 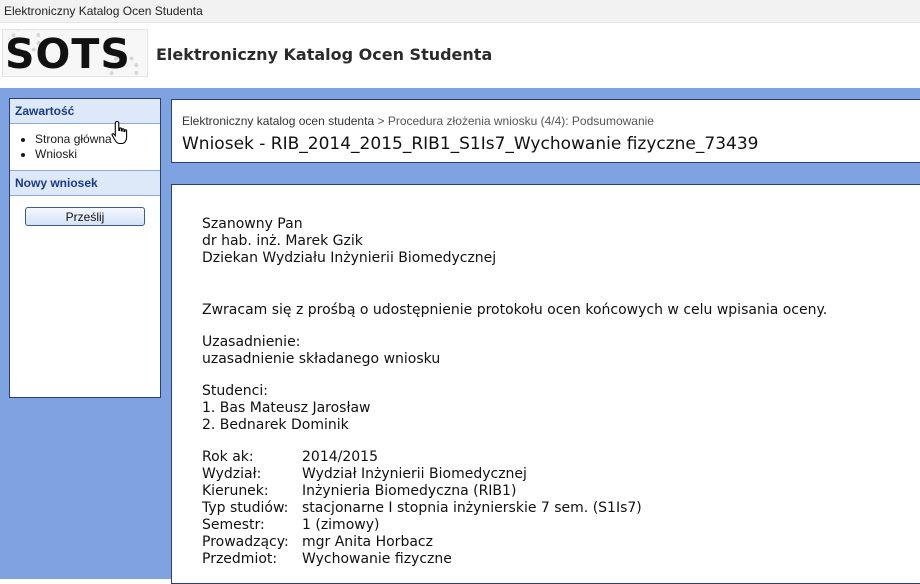 I want to click on justification-label: Uzasadnienie:, so click(x=251, y=342).